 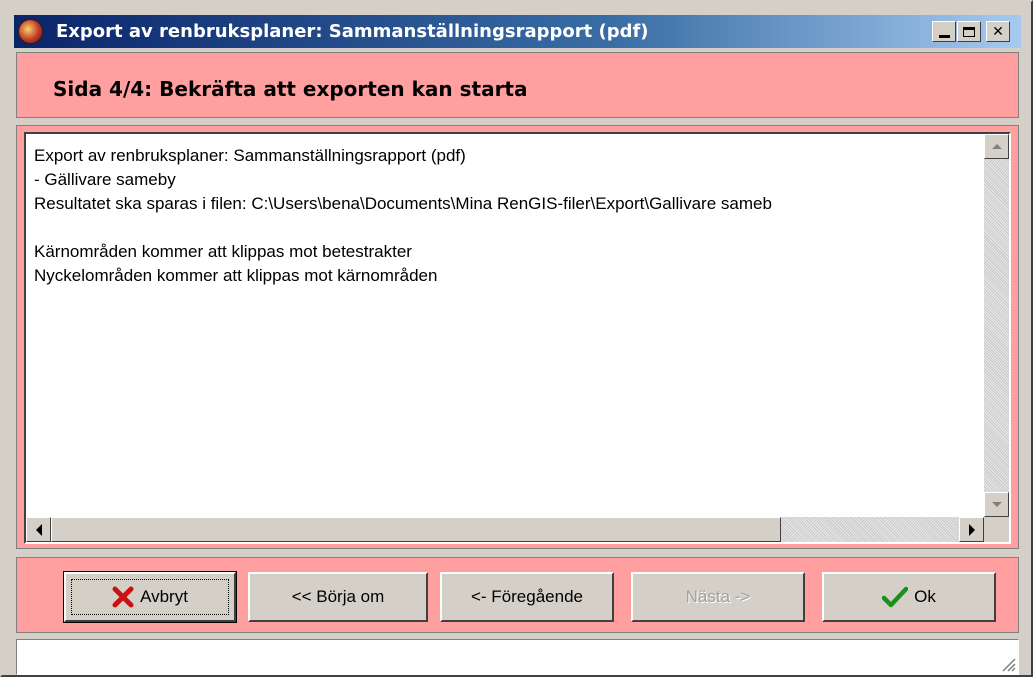 I want to click on maximize-icon, so click(x=969, y=31).